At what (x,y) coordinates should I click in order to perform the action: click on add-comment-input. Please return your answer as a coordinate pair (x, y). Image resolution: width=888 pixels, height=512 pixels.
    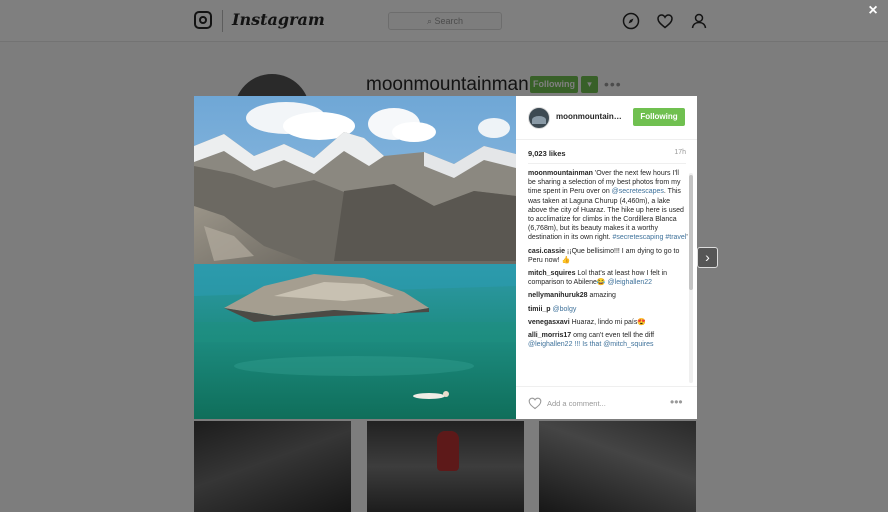
    Looking at the image, I should click on (602, 403).